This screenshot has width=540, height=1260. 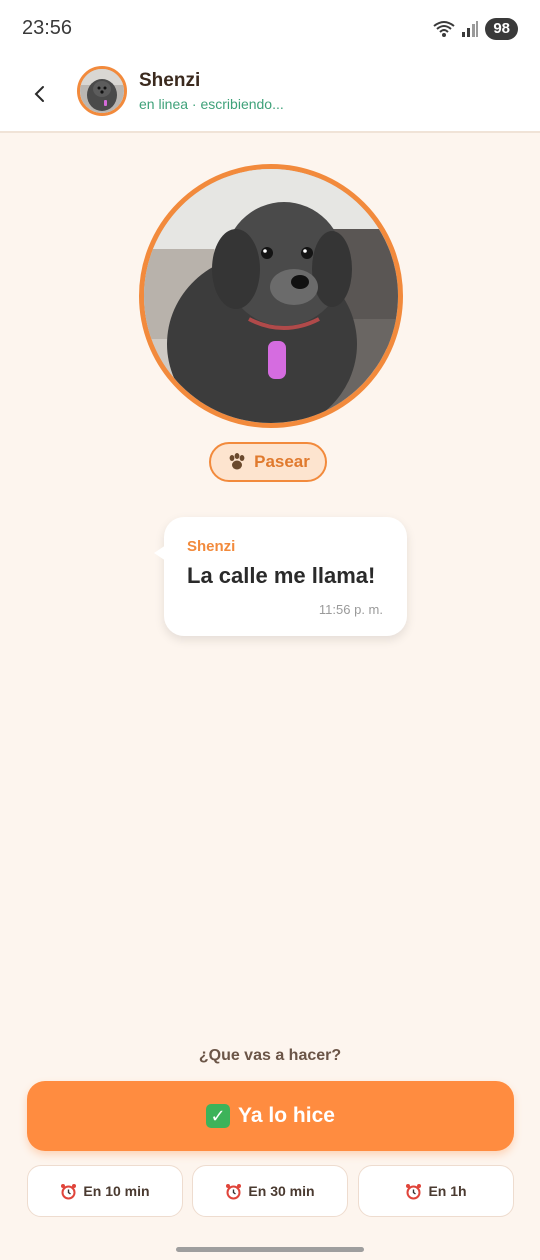 I want to click on check-mark-icon: ✓, so click(x=218, y=1116).